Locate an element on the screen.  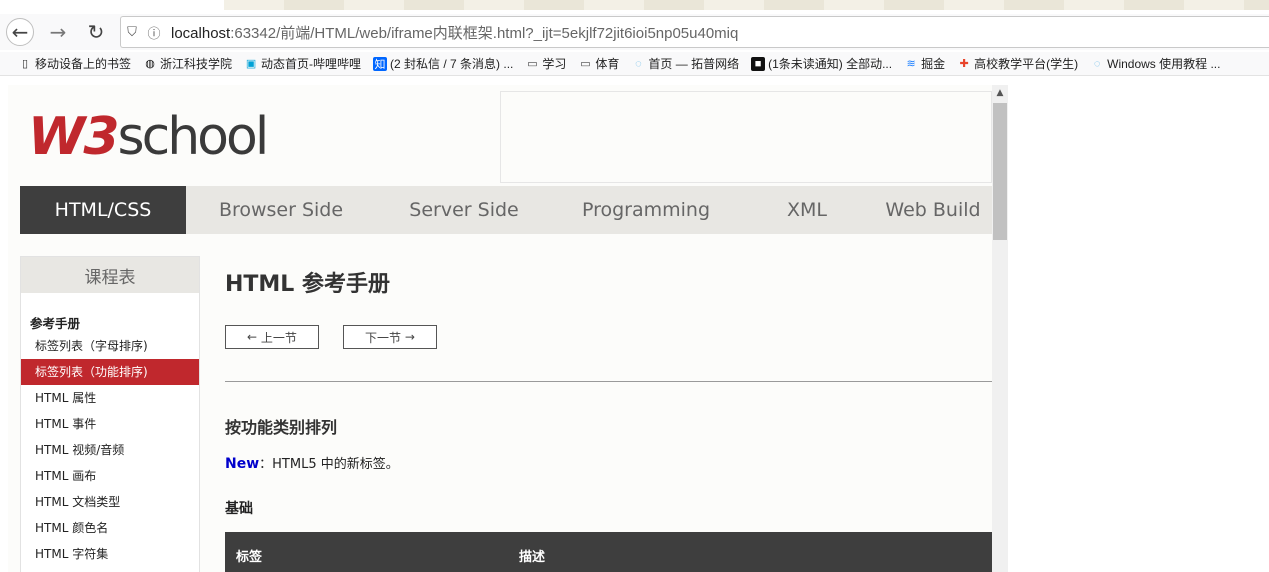
bookmark-label: 体育 is located at coordinates (607, 64).